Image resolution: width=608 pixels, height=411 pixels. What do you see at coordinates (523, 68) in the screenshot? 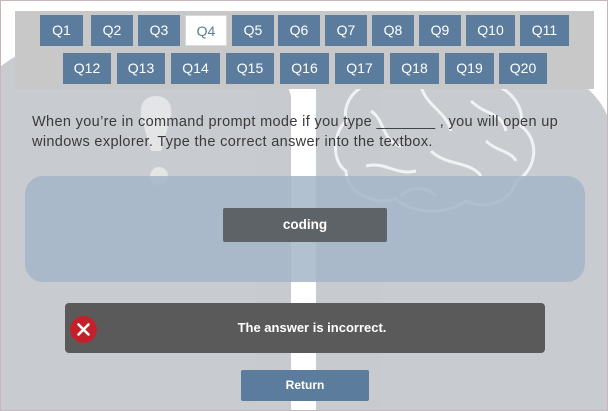
I see `question-button-q20: Q20` at bounding box center [523, 68].